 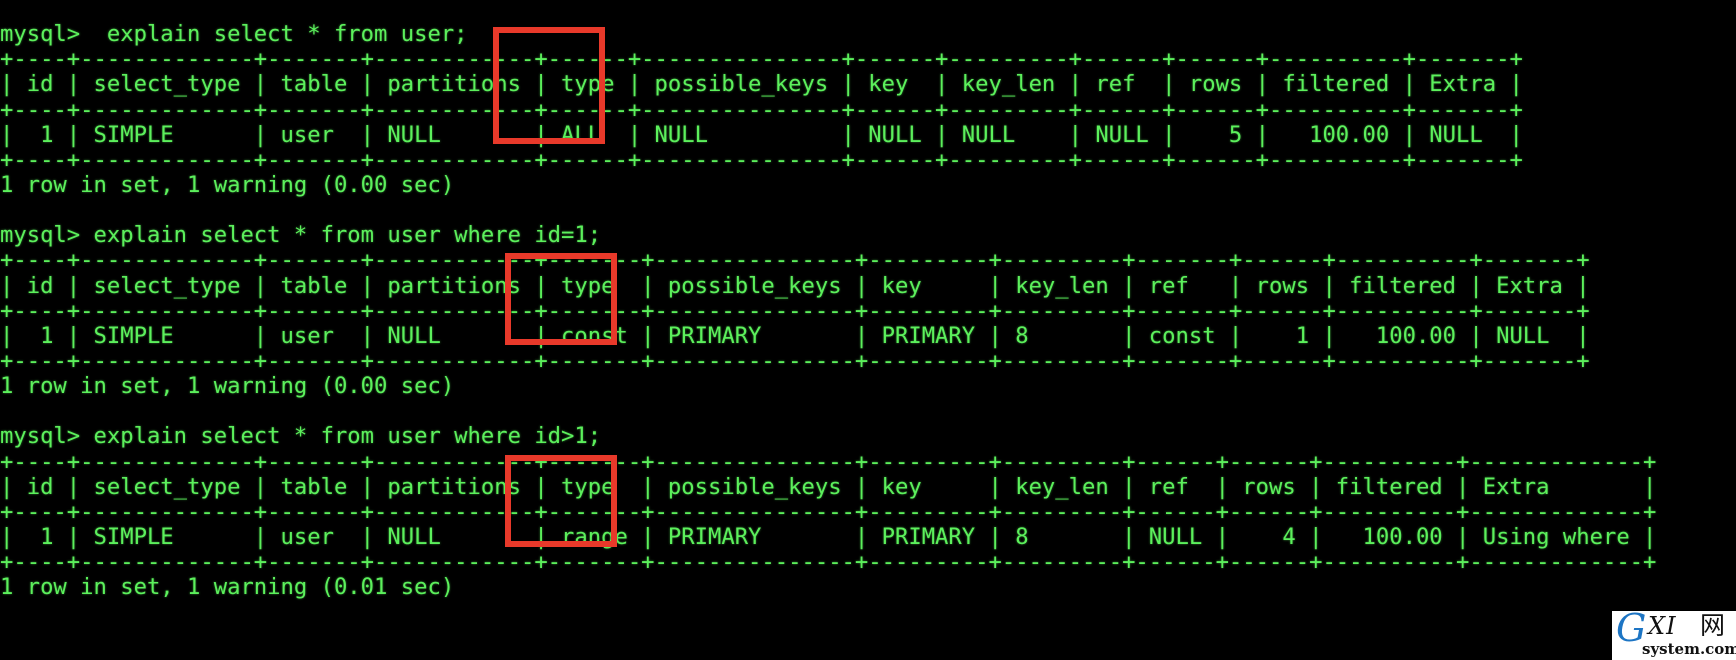 What do you see at coordinates (227, 587) in the screenshot?
I see `terminal-line: 1 row in set, 1 warning (0.01 sec)` at bounding box center [227, 587].